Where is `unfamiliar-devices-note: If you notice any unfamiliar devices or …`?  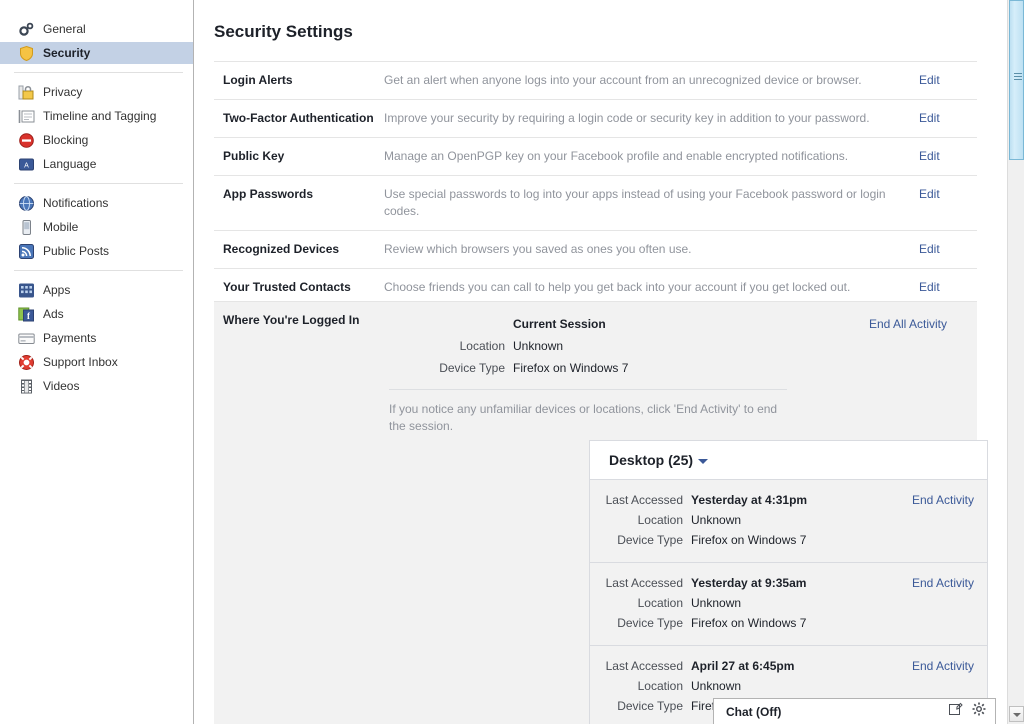
unfamiliar-devices-note: If you notice any unfamiliar devices or … is located at coordinates (583, 417).